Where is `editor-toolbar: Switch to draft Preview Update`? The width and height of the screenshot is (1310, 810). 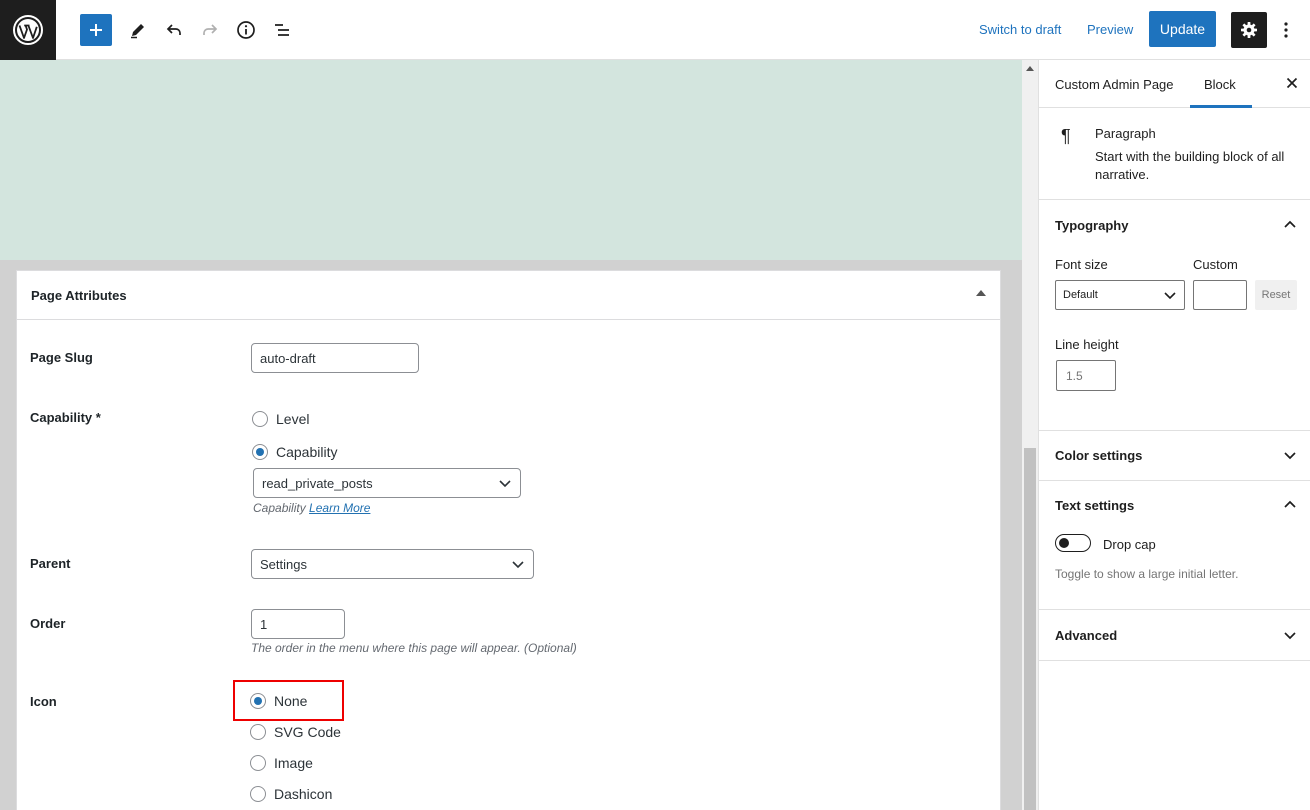
editor-toolbar: Switch to draft Preview Update is located at coordinates (655, 30).